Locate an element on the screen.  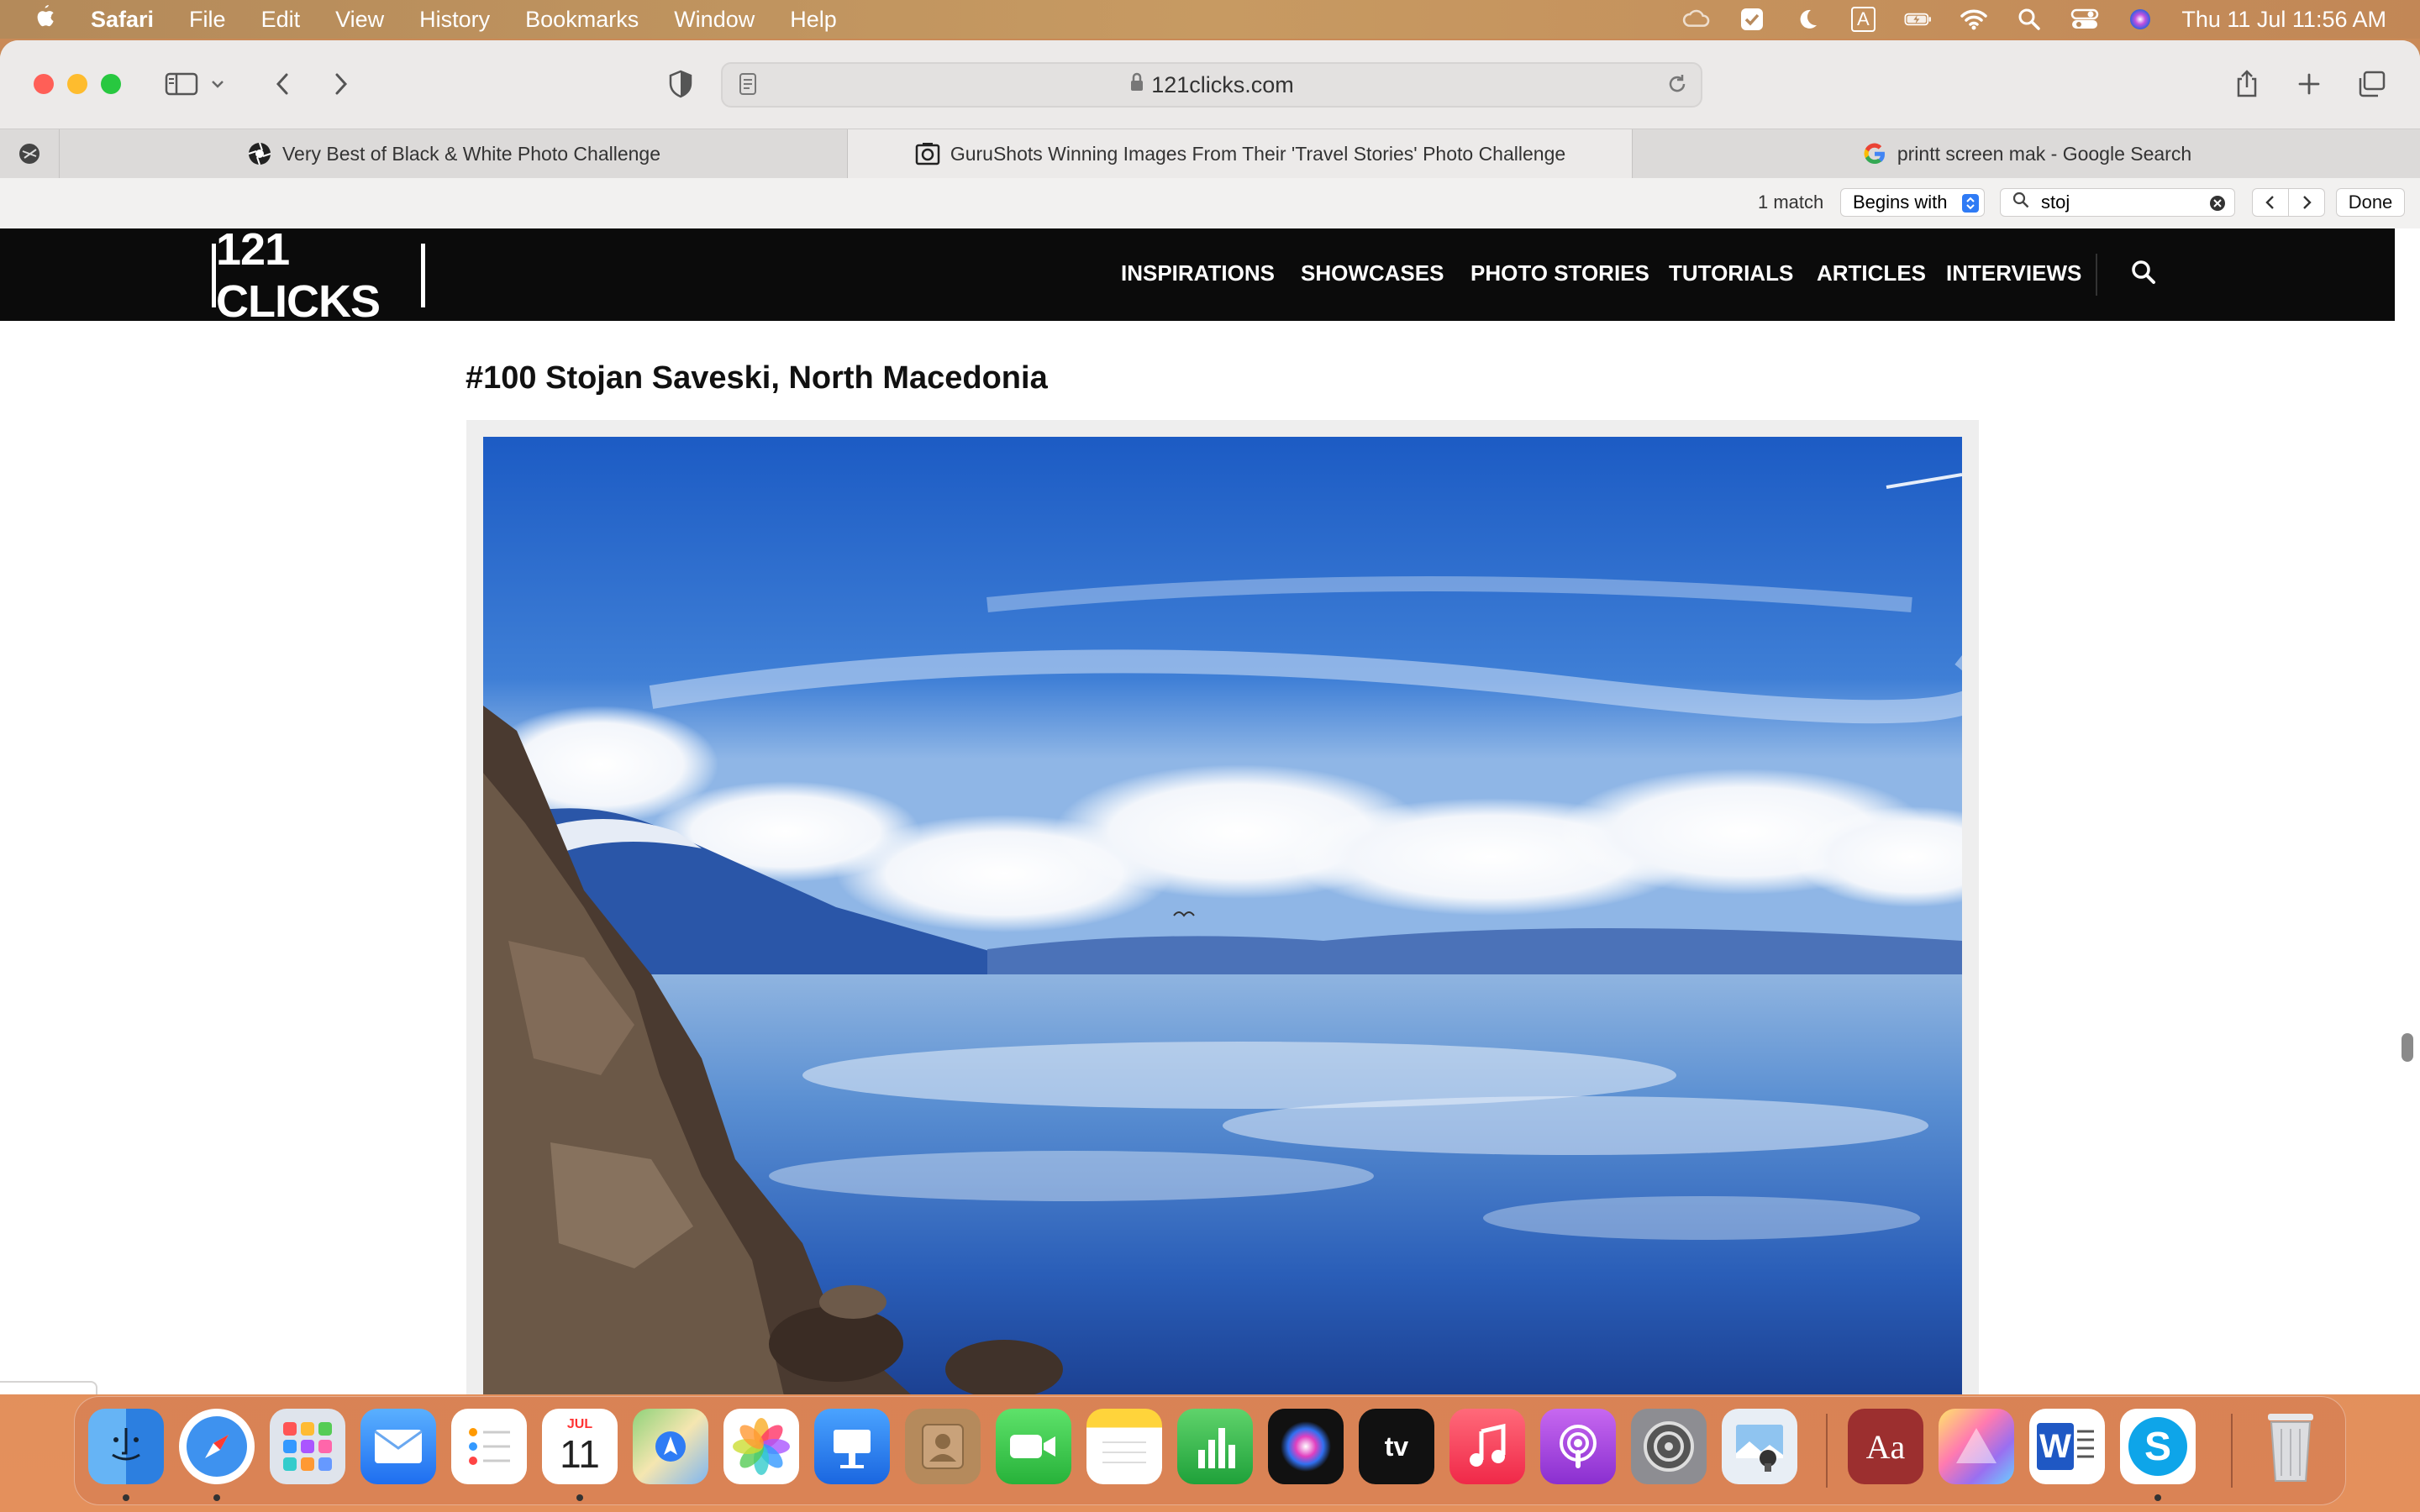
nav-photo-stories: PHOTO STORIES is located at coordinates (1559, 273).